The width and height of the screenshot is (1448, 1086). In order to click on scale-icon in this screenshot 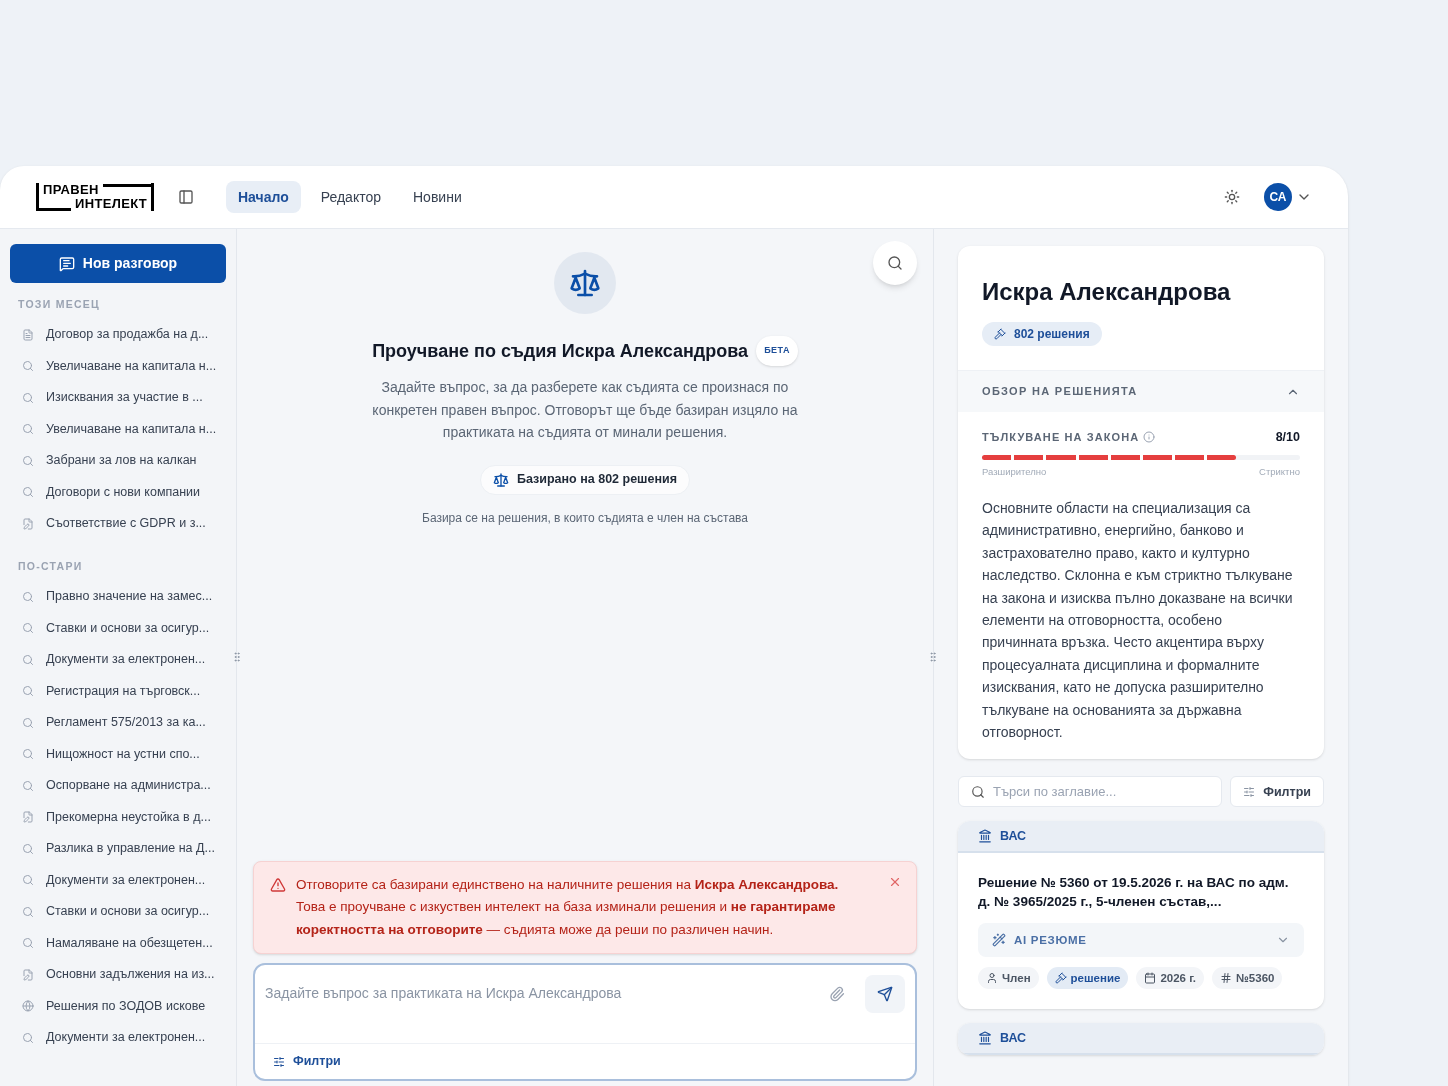, I will do `click(501, 479)`.